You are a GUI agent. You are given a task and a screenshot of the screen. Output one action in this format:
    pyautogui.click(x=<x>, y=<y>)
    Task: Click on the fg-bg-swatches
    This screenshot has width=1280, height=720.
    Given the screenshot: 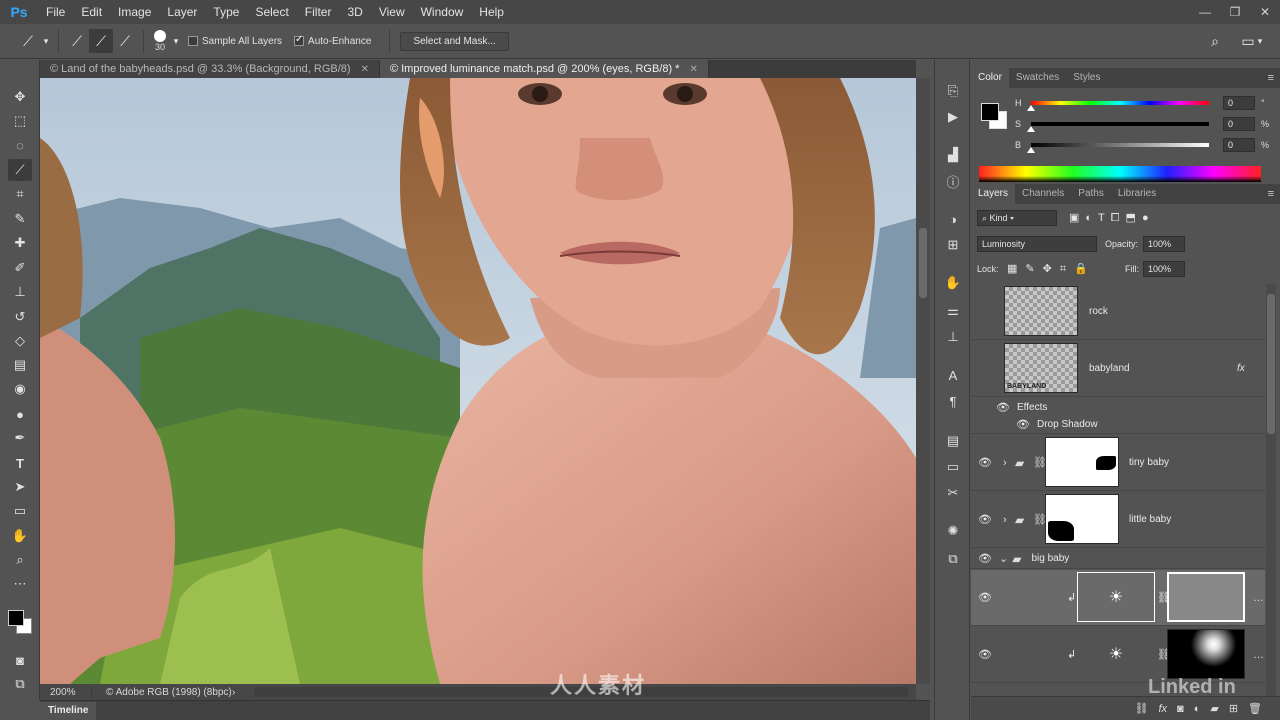 What is the action you would take?
    pyautogui.click(x=994, y=116)
    